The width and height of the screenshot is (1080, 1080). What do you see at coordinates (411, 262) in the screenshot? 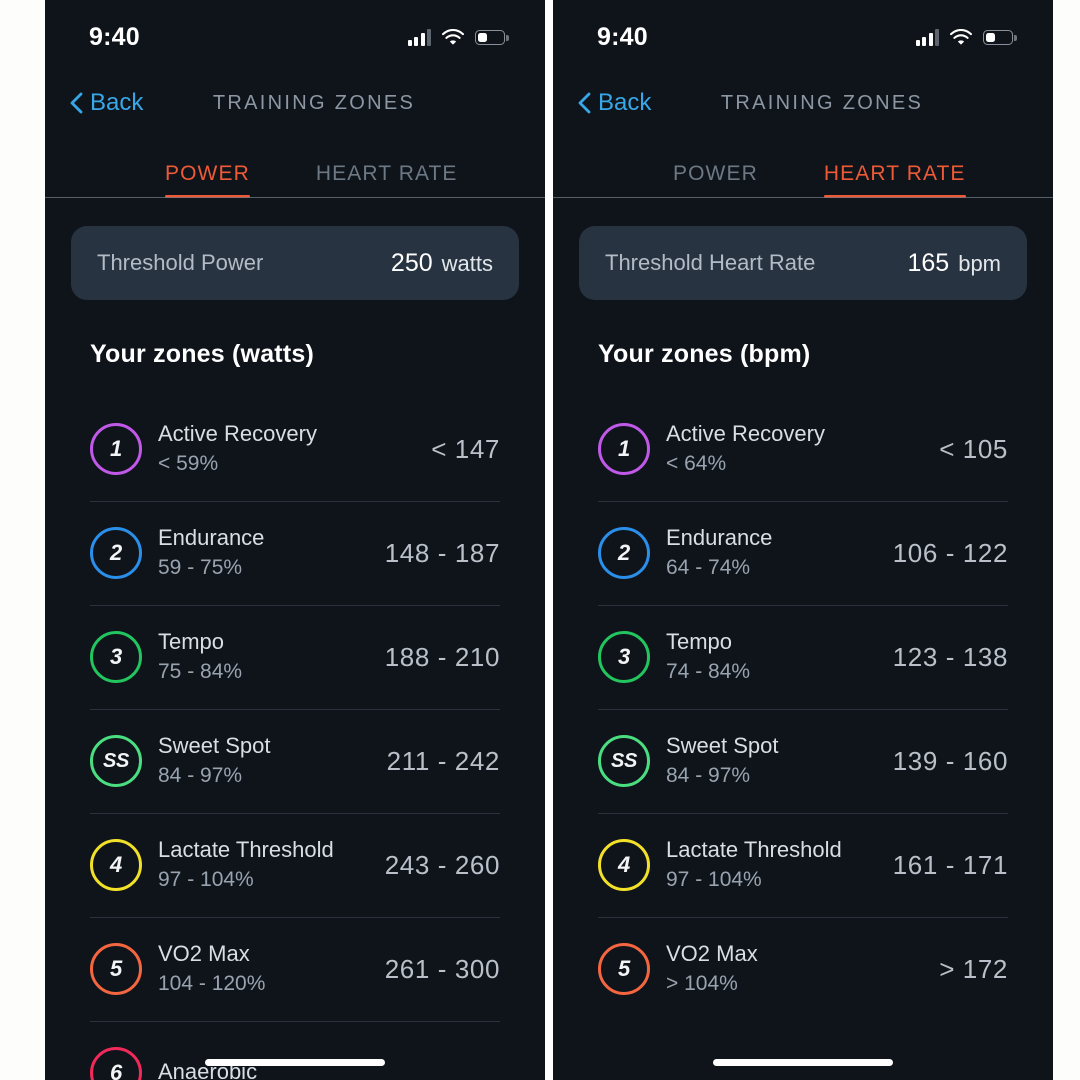
I see `threshold-value: 250` at bounding box center [411, 262].